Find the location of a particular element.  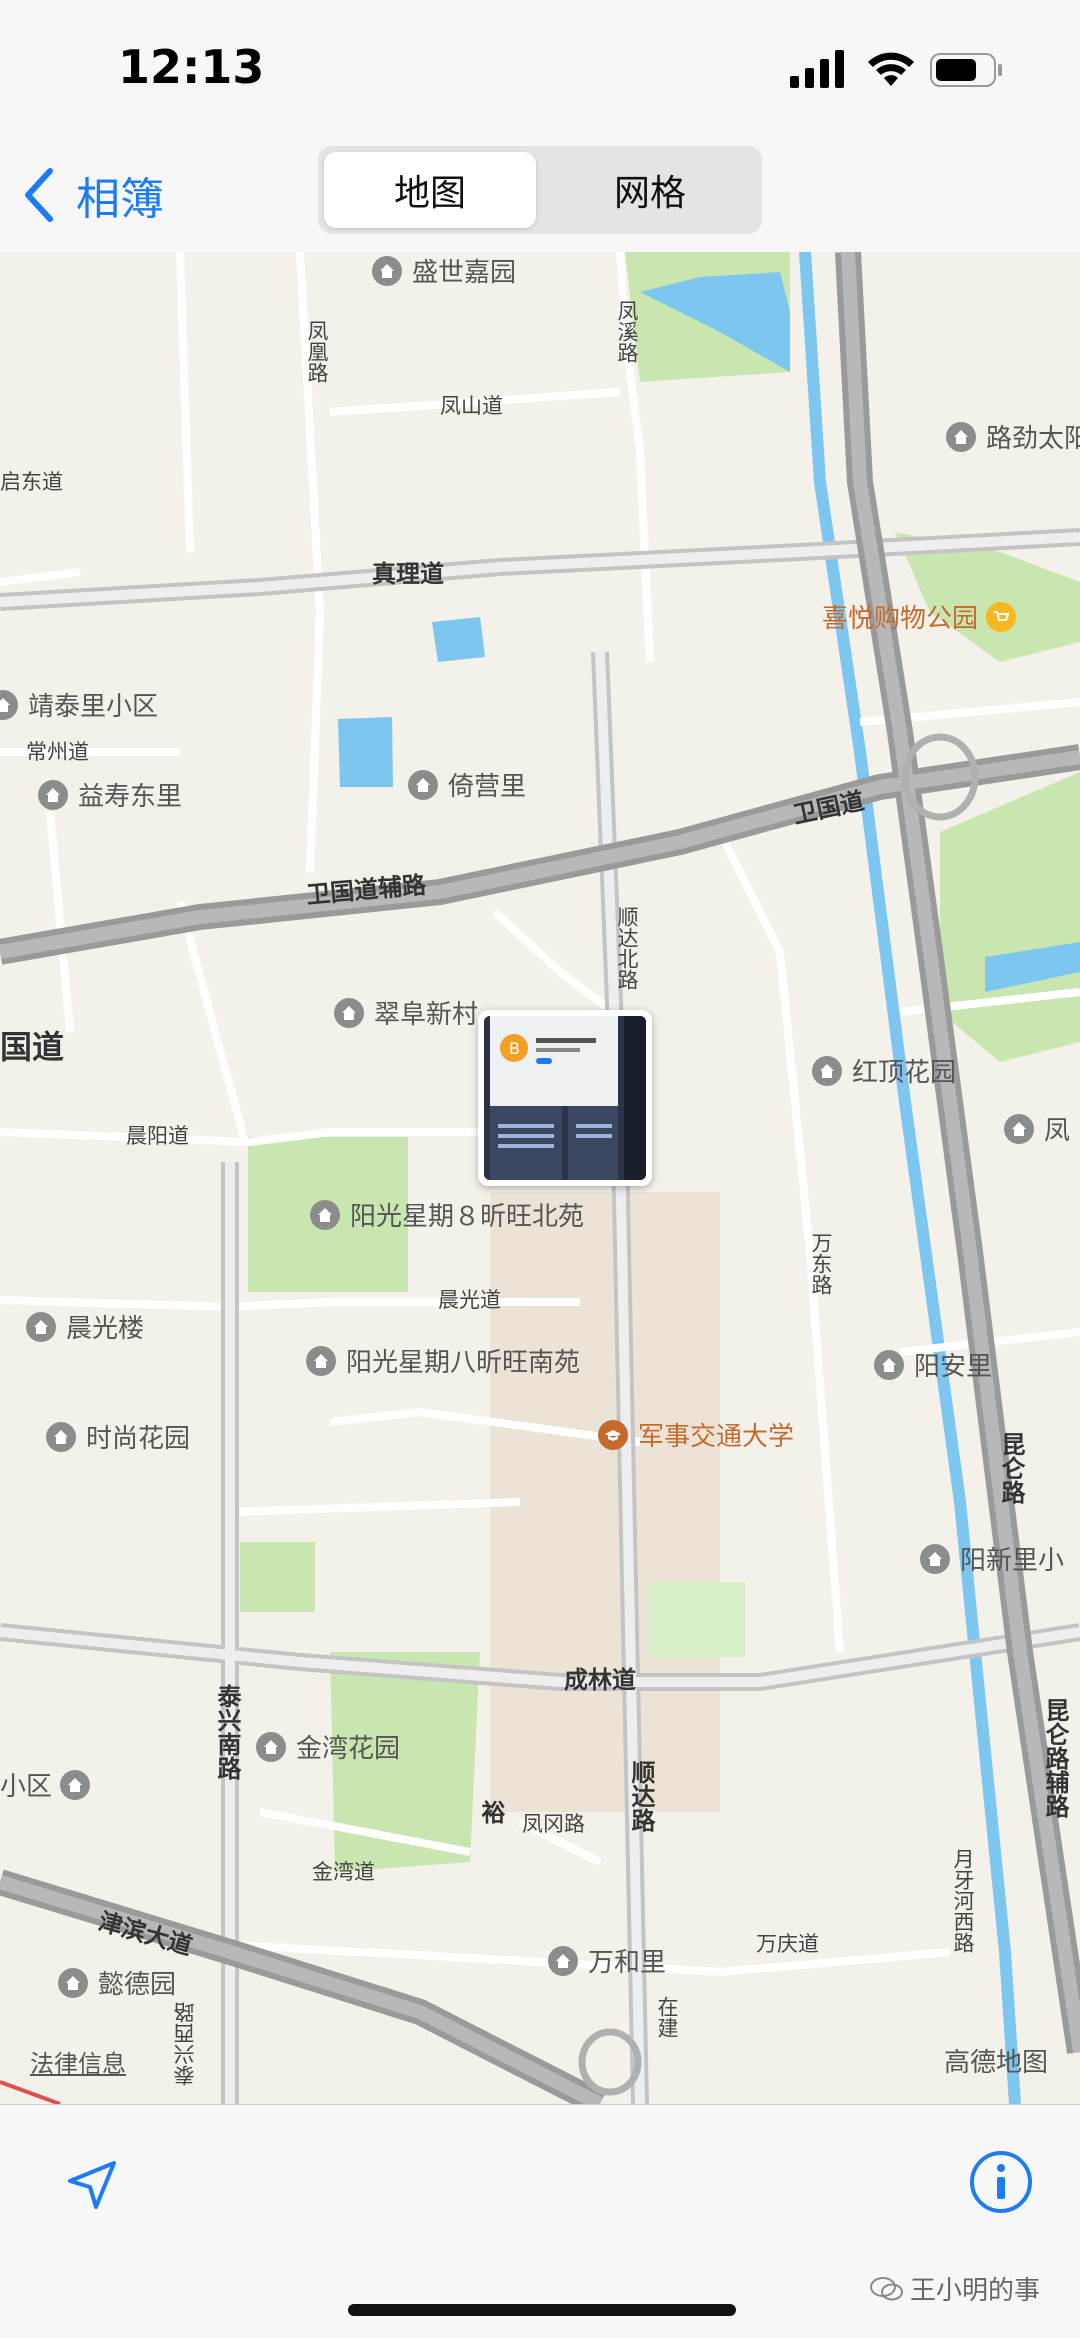

watermark-text: 王小明的事 is located at coordinates (975, 2291).